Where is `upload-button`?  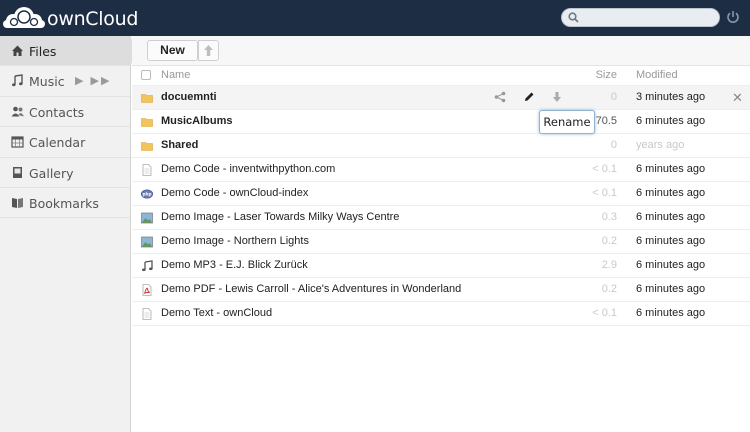
upload-button is located at coordinates (208, 50).